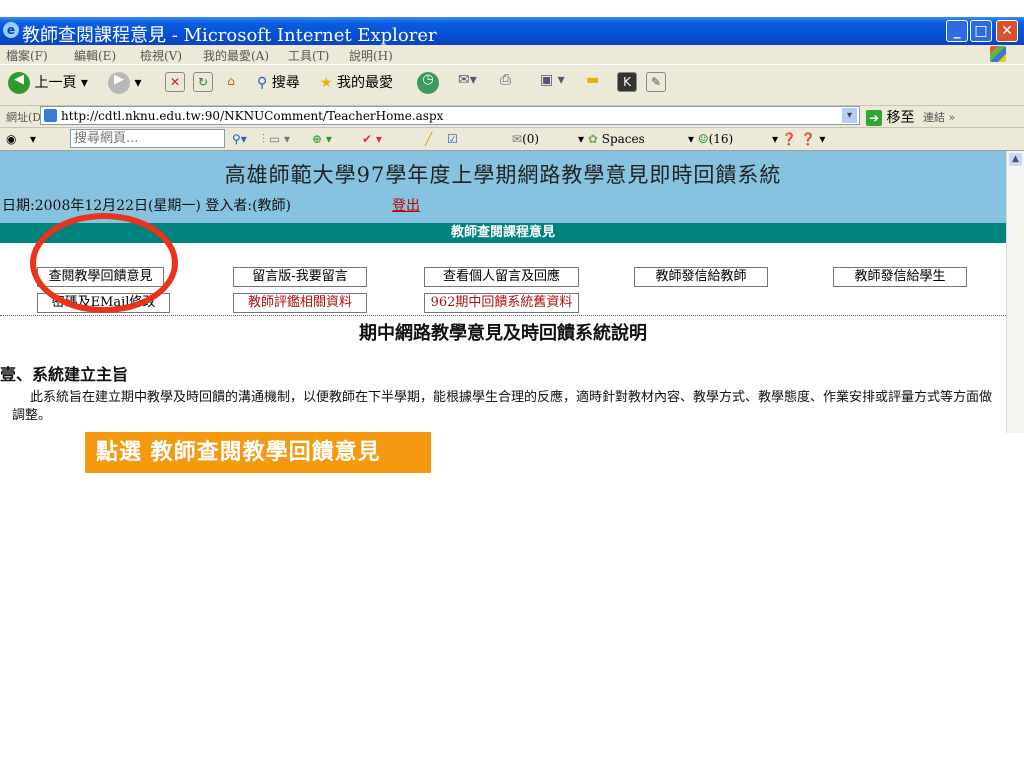  I want to click on pen-icon: ╱, so click(428, 139).